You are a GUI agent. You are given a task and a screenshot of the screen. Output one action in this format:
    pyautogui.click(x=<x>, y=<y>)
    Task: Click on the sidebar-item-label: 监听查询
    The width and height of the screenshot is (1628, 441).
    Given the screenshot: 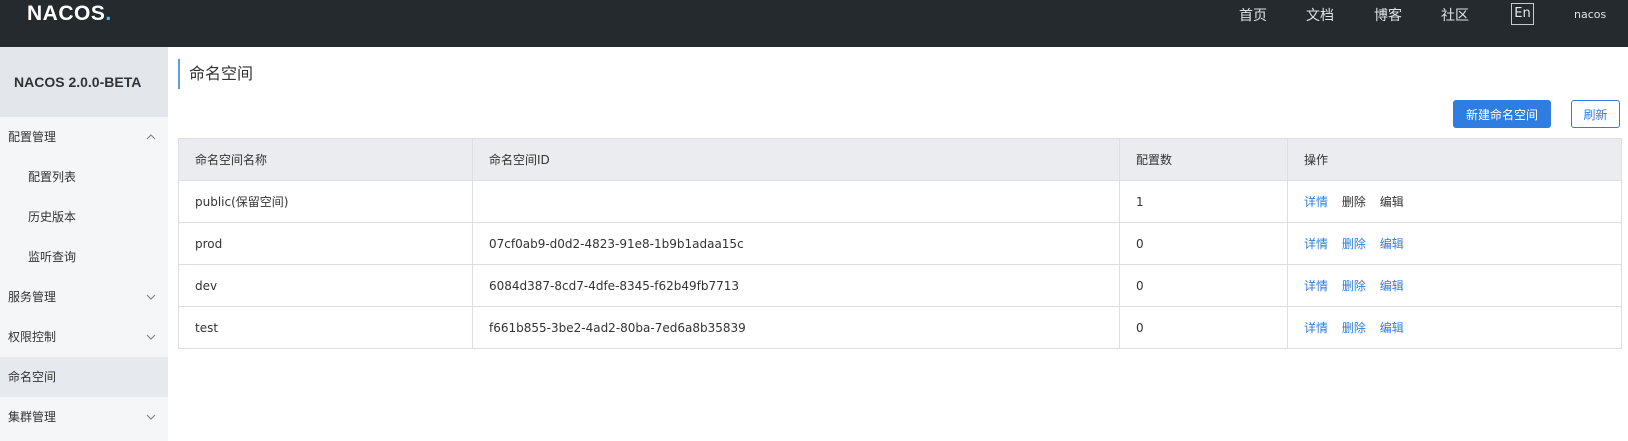 What is the action you would take?
    pyautogui.click(x=52, y=257)
    